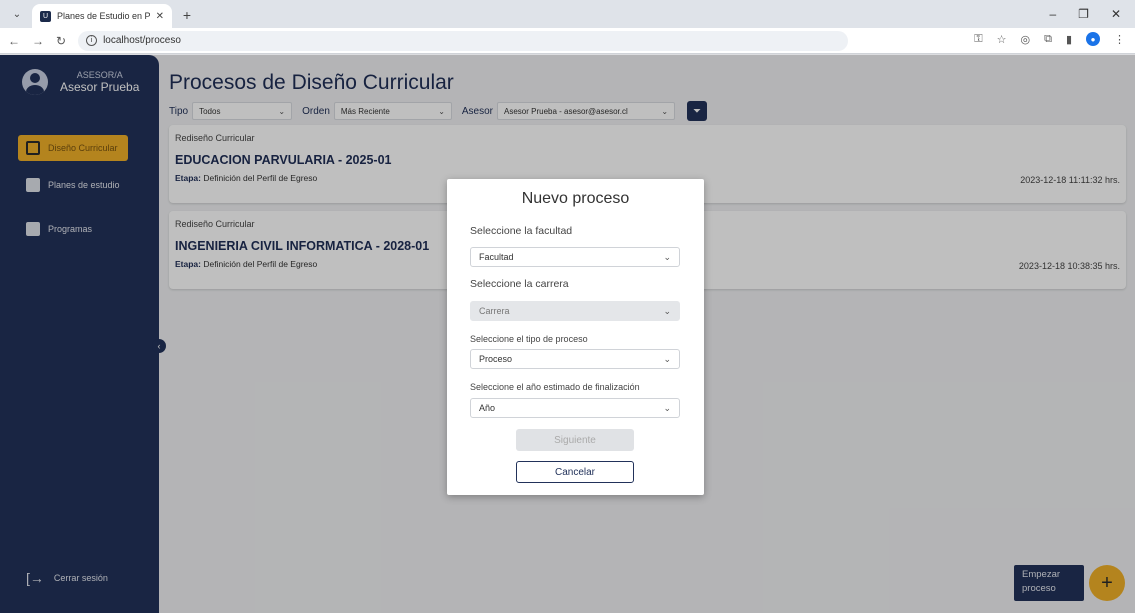 The width and height of the screenshot is (1135, 613). What do you see at coordinates (45, 16) in the screenshot?
I see `site-favicon-icon: U` at bounding box center [45, 16].